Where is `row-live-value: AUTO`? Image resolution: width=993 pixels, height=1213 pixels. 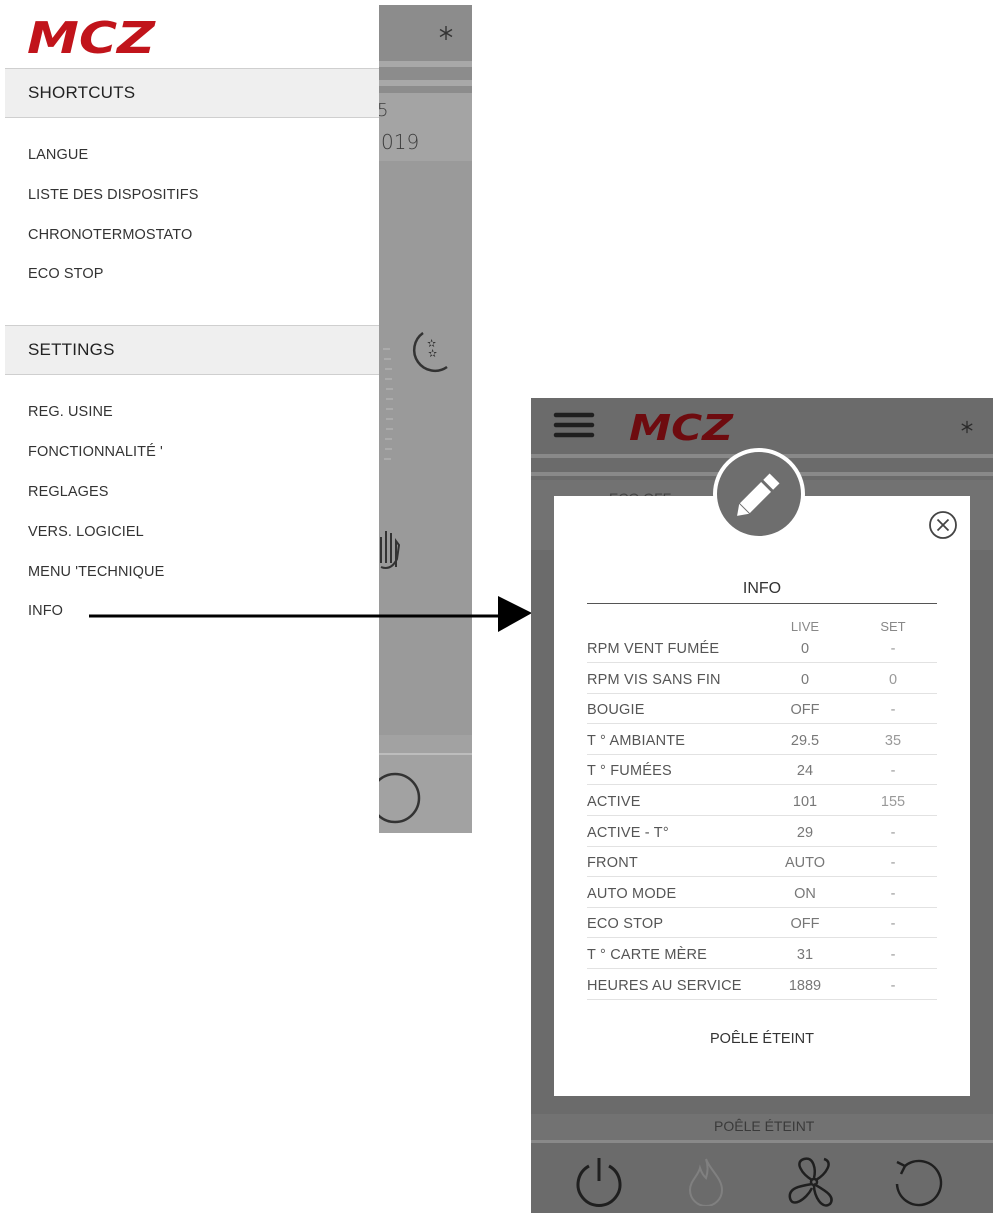
row-live-value: AUTO is located at coordinates (805, 863).